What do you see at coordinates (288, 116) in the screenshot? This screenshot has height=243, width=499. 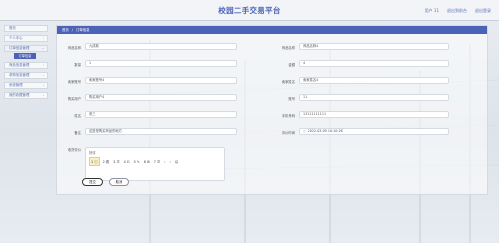 I see `phone-label: 手机号码` at bounding box center [288, 116].